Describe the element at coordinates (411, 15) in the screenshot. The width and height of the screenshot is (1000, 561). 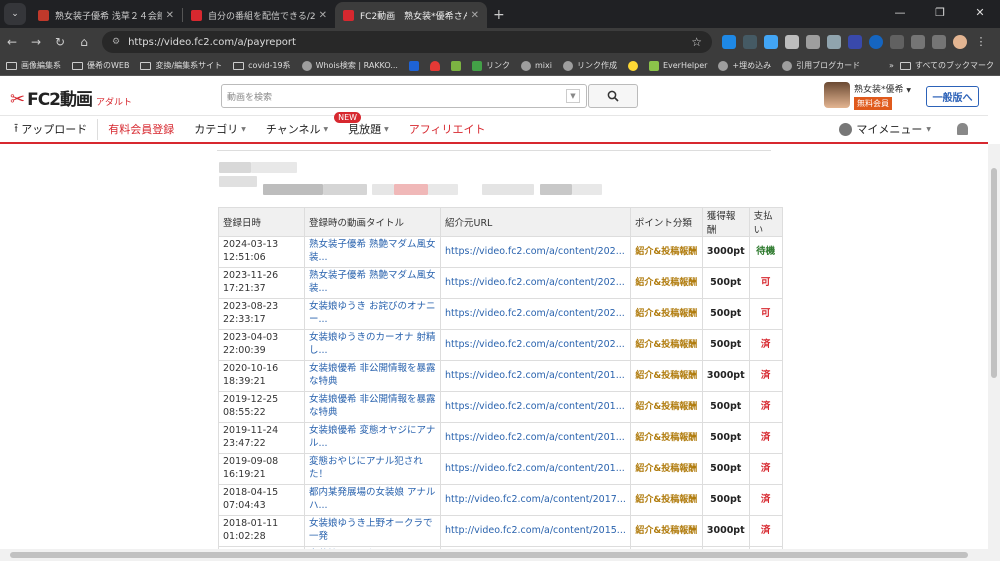
I see `browser-tab-3-active: FC2動画 熟女装*優希さんの報酬... ✕` at that location.